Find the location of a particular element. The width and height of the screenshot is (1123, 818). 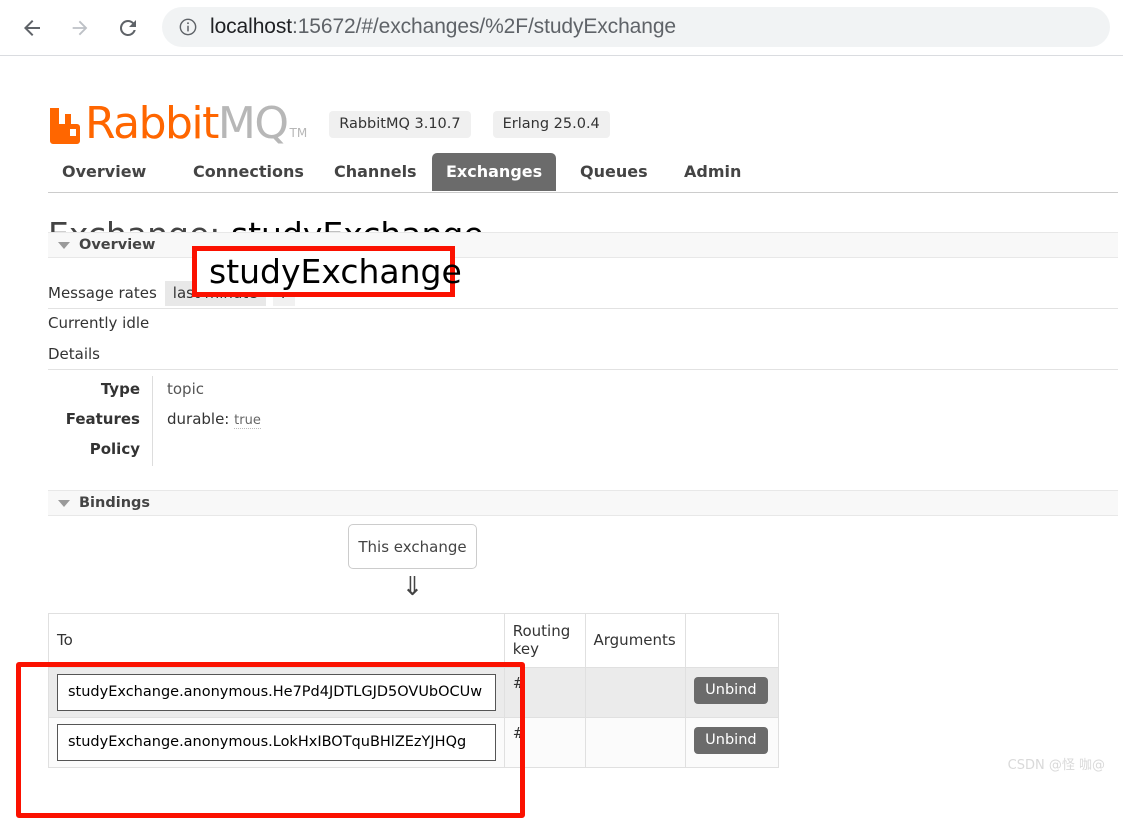

rate-period-selector: last minute is located at coordinates (215, 293).